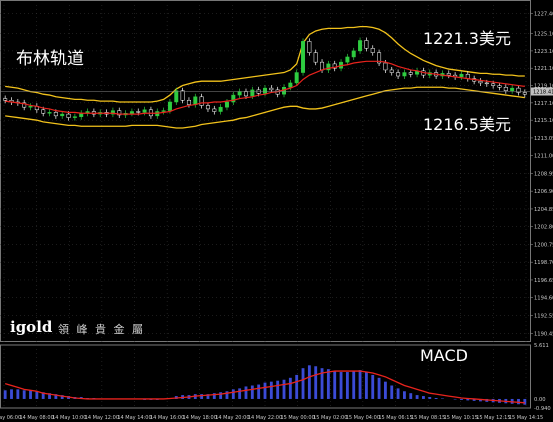 This screenshot has width=553, height=422. What do you see at coordinates (543, 228) in the screenshot?
I see `price-tick-label: 1202.80` at bounding box center [543, 228].